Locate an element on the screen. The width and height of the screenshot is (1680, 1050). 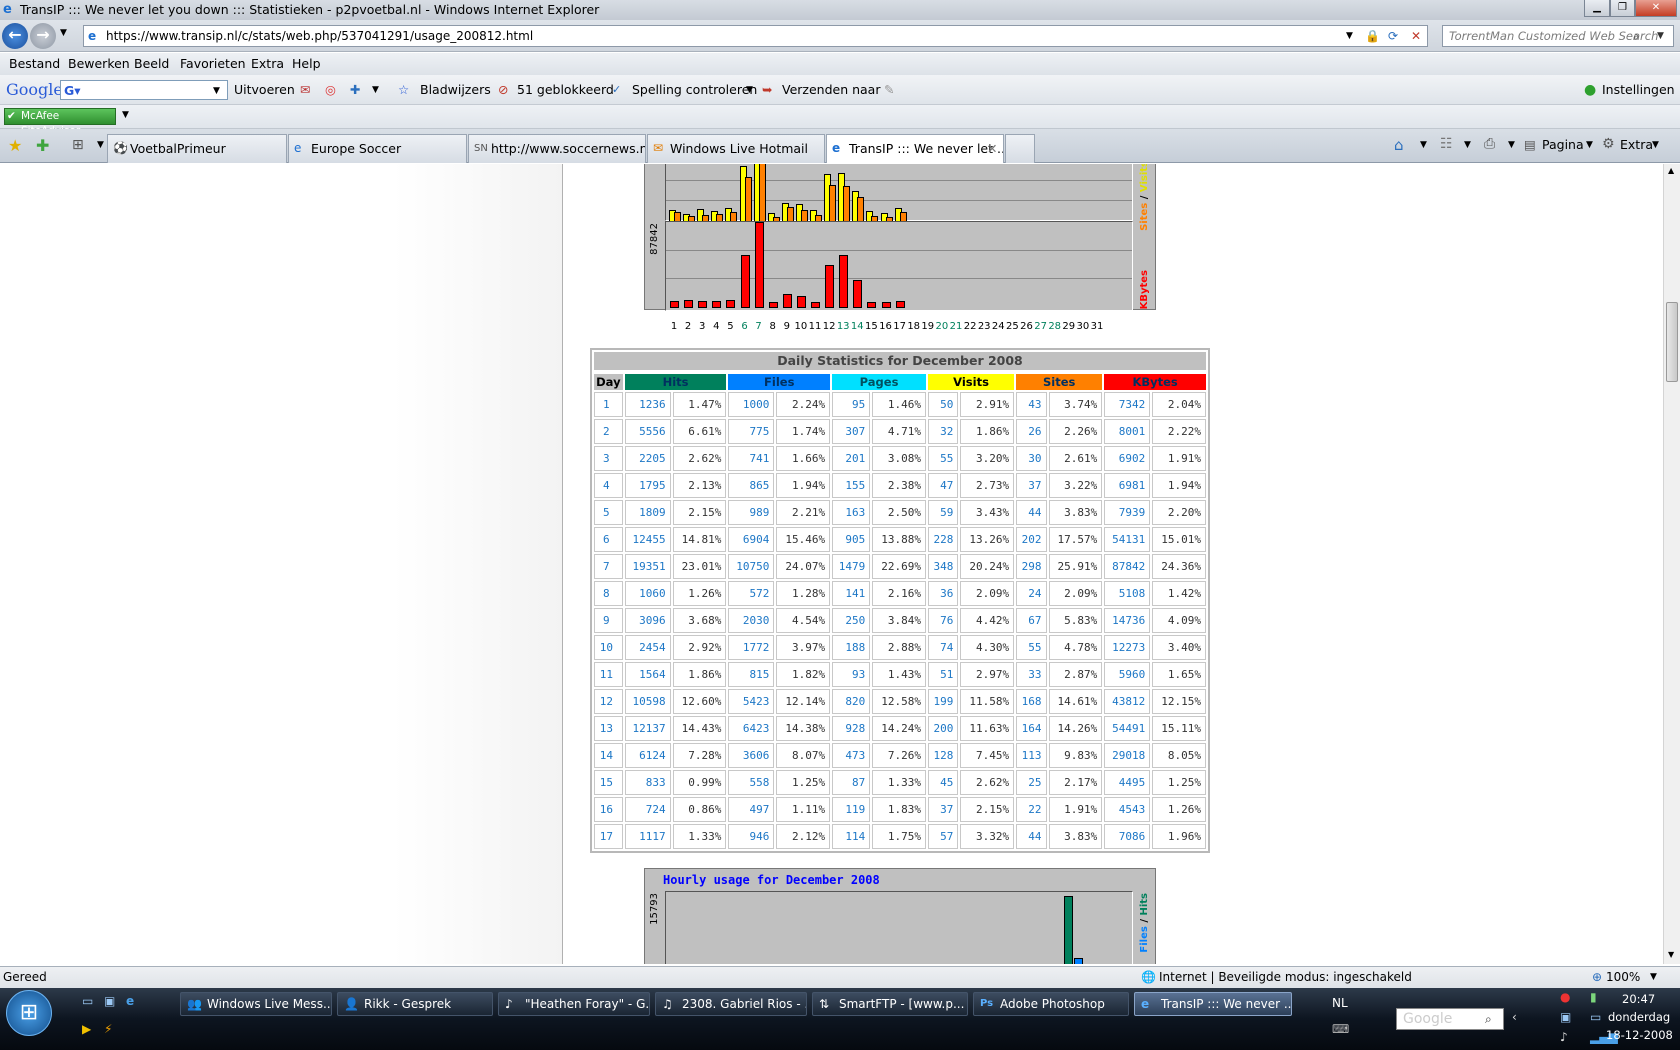
zoom-dropdown-icon: ▼ is located at coordinates (1653, 977).